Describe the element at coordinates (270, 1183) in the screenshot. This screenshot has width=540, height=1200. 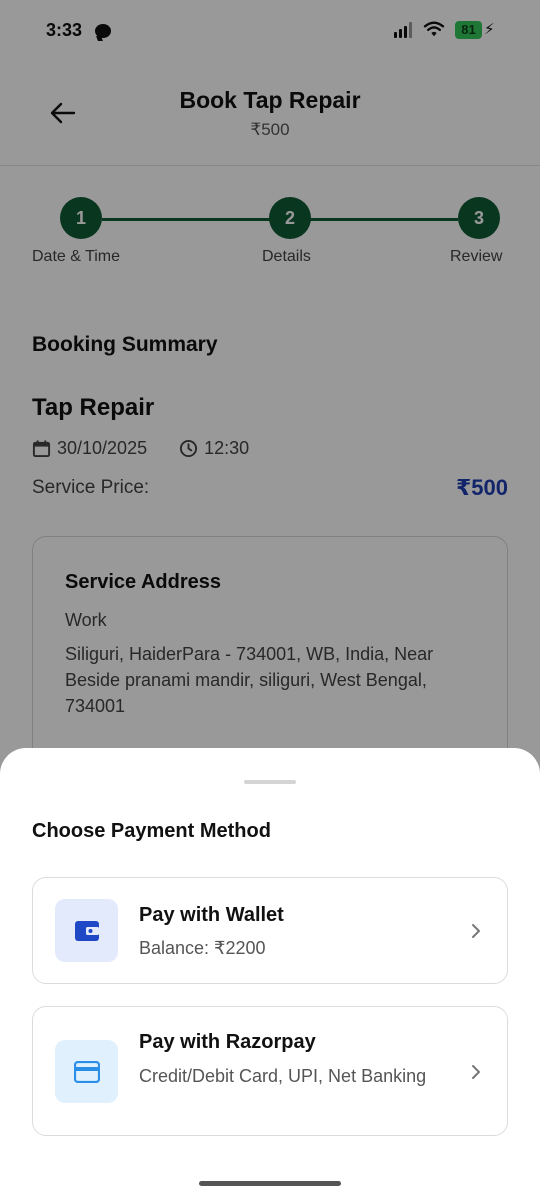
I see `home-indicator` at that location.